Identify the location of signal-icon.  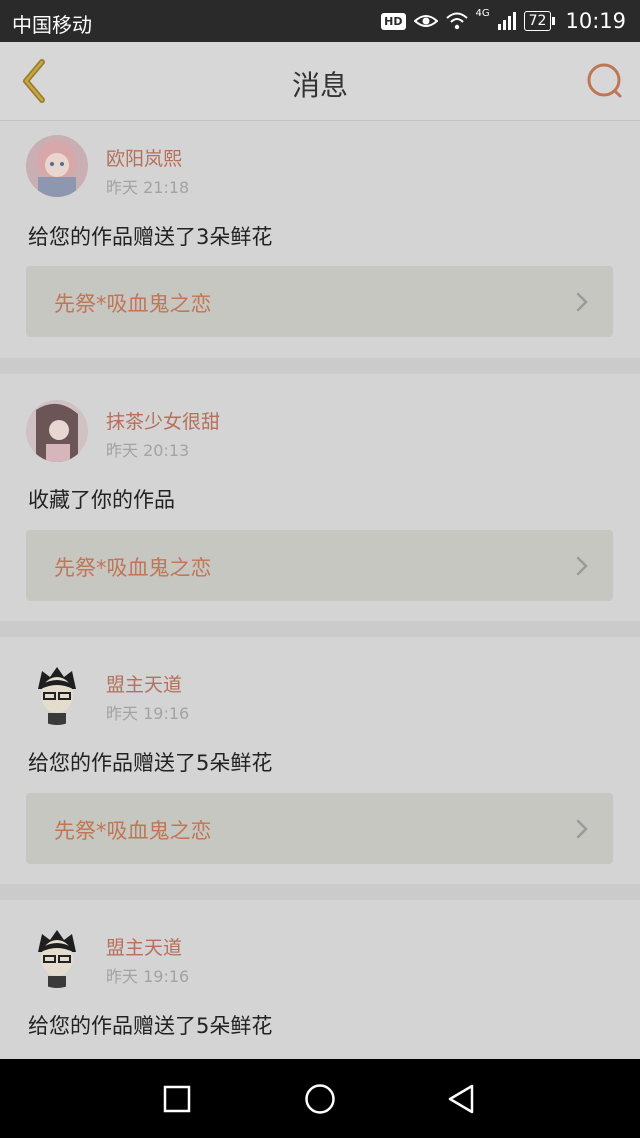
(506, 21).